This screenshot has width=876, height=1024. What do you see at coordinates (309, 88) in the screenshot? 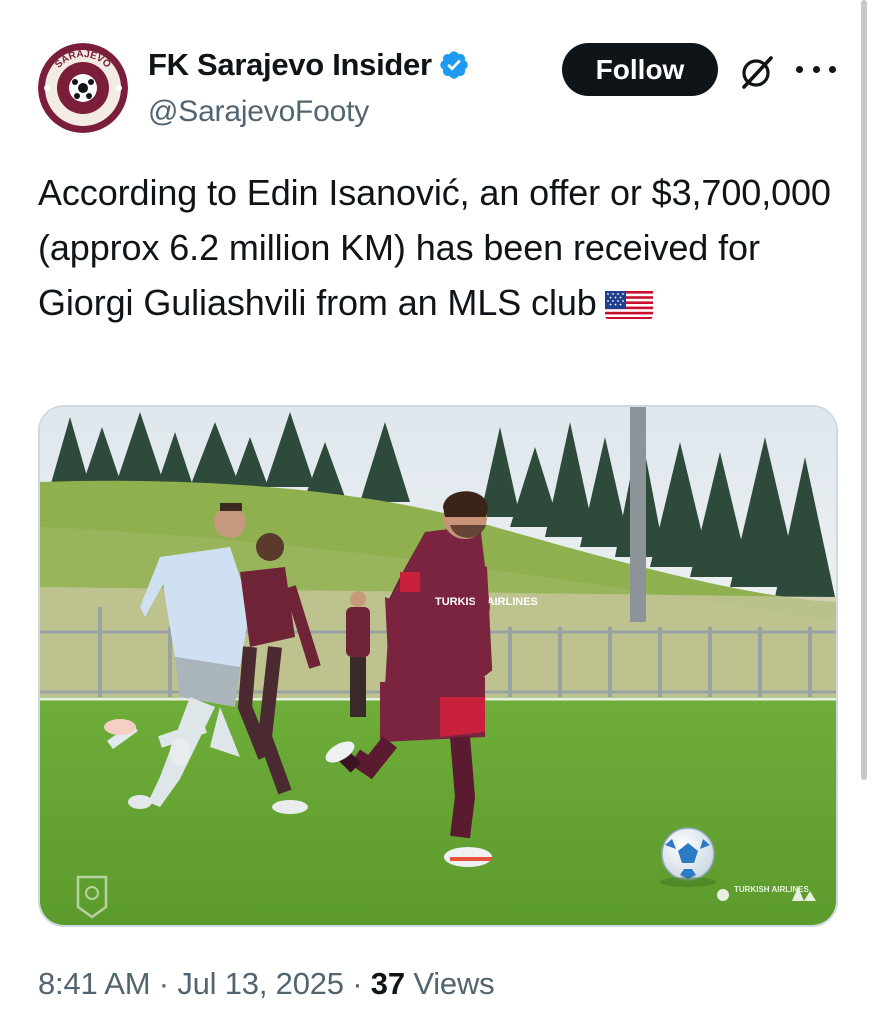
I see `name-block: FK Sarajevo Insider @SarajevoFooty` at bounding box center [309, 88].